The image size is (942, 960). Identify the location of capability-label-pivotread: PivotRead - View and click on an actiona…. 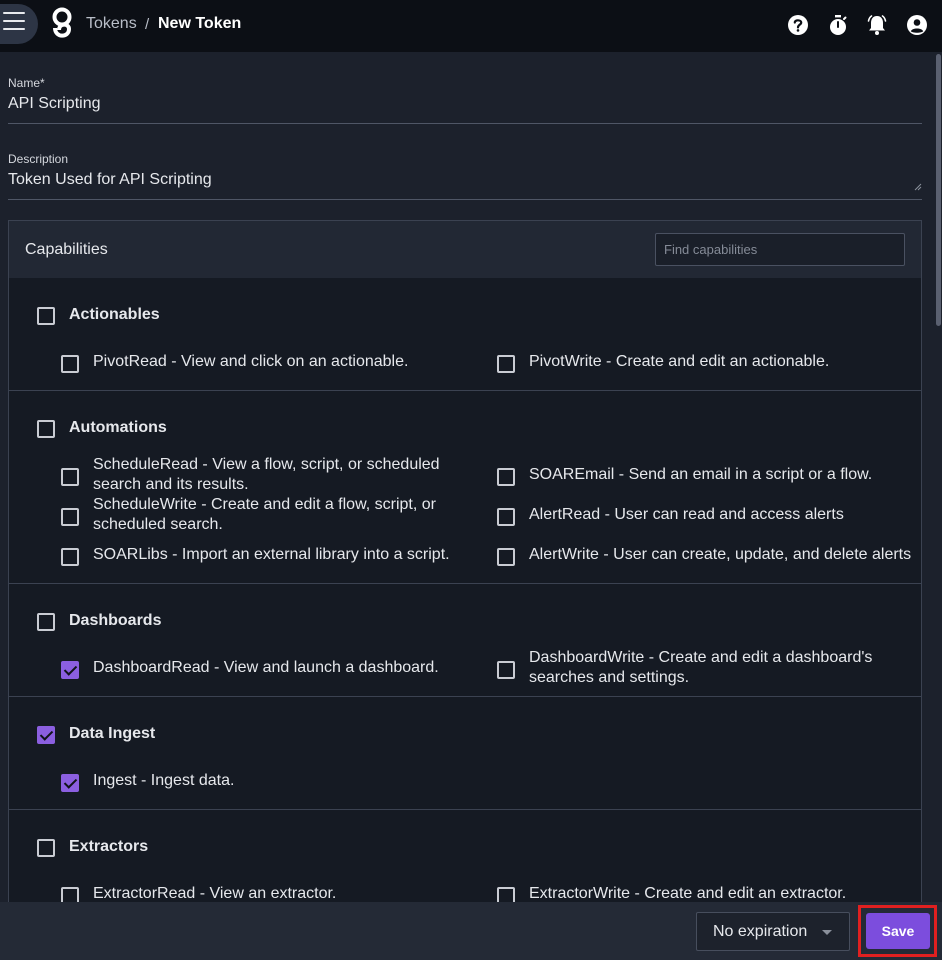
(251, 361).